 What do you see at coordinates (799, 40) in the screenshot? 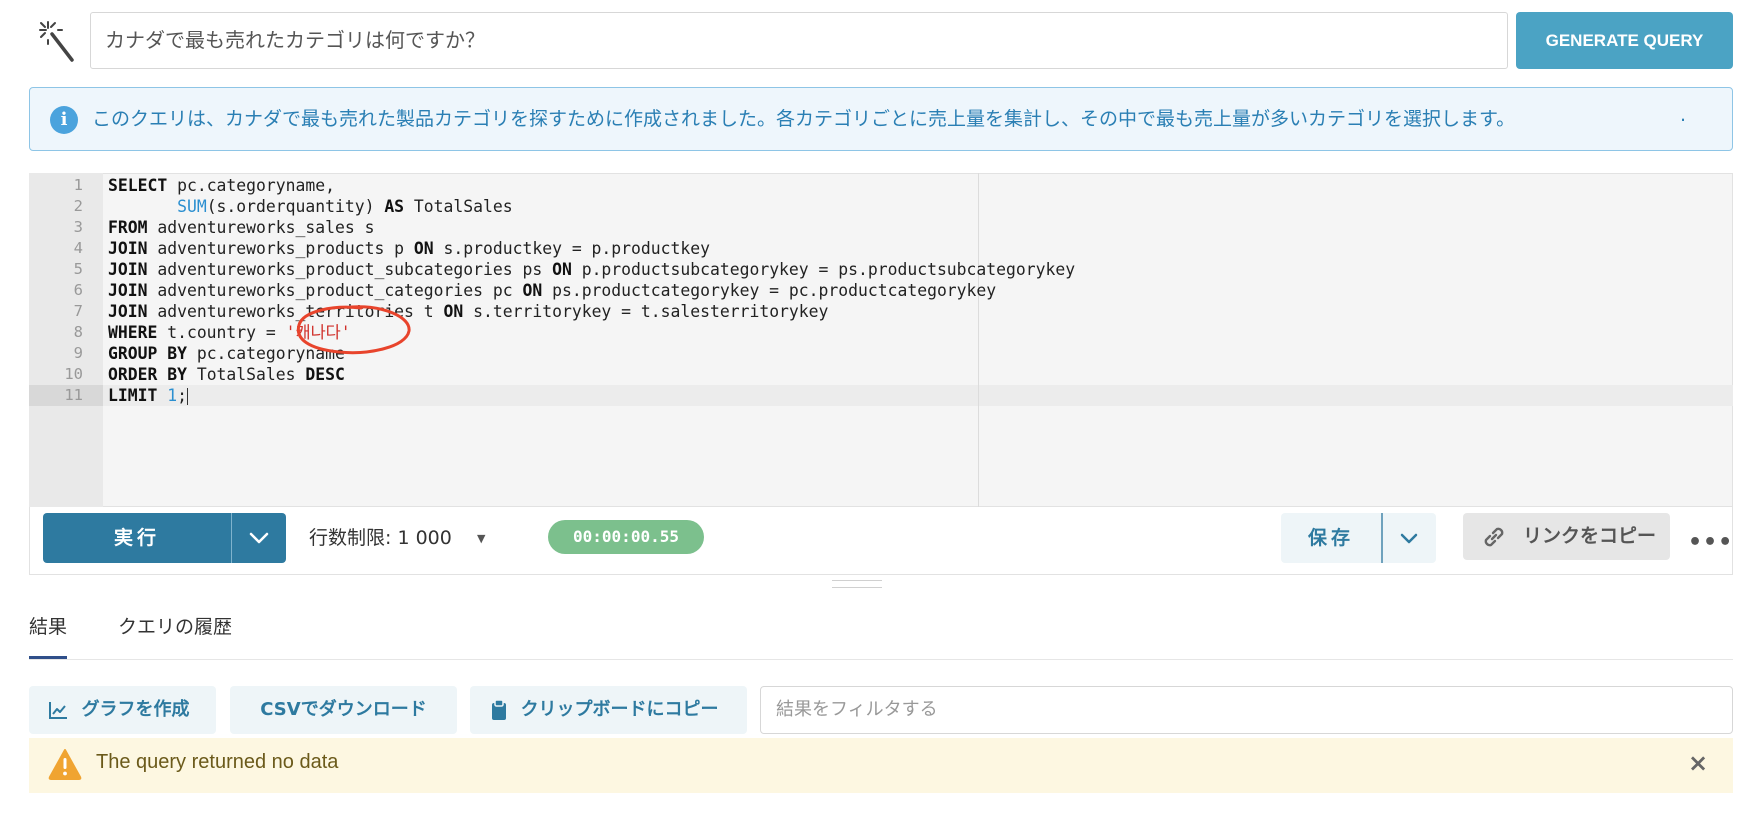
I see `question-input: カナダで最も売れたカテゴリは何ですか？` at bounding box center [799, 40].